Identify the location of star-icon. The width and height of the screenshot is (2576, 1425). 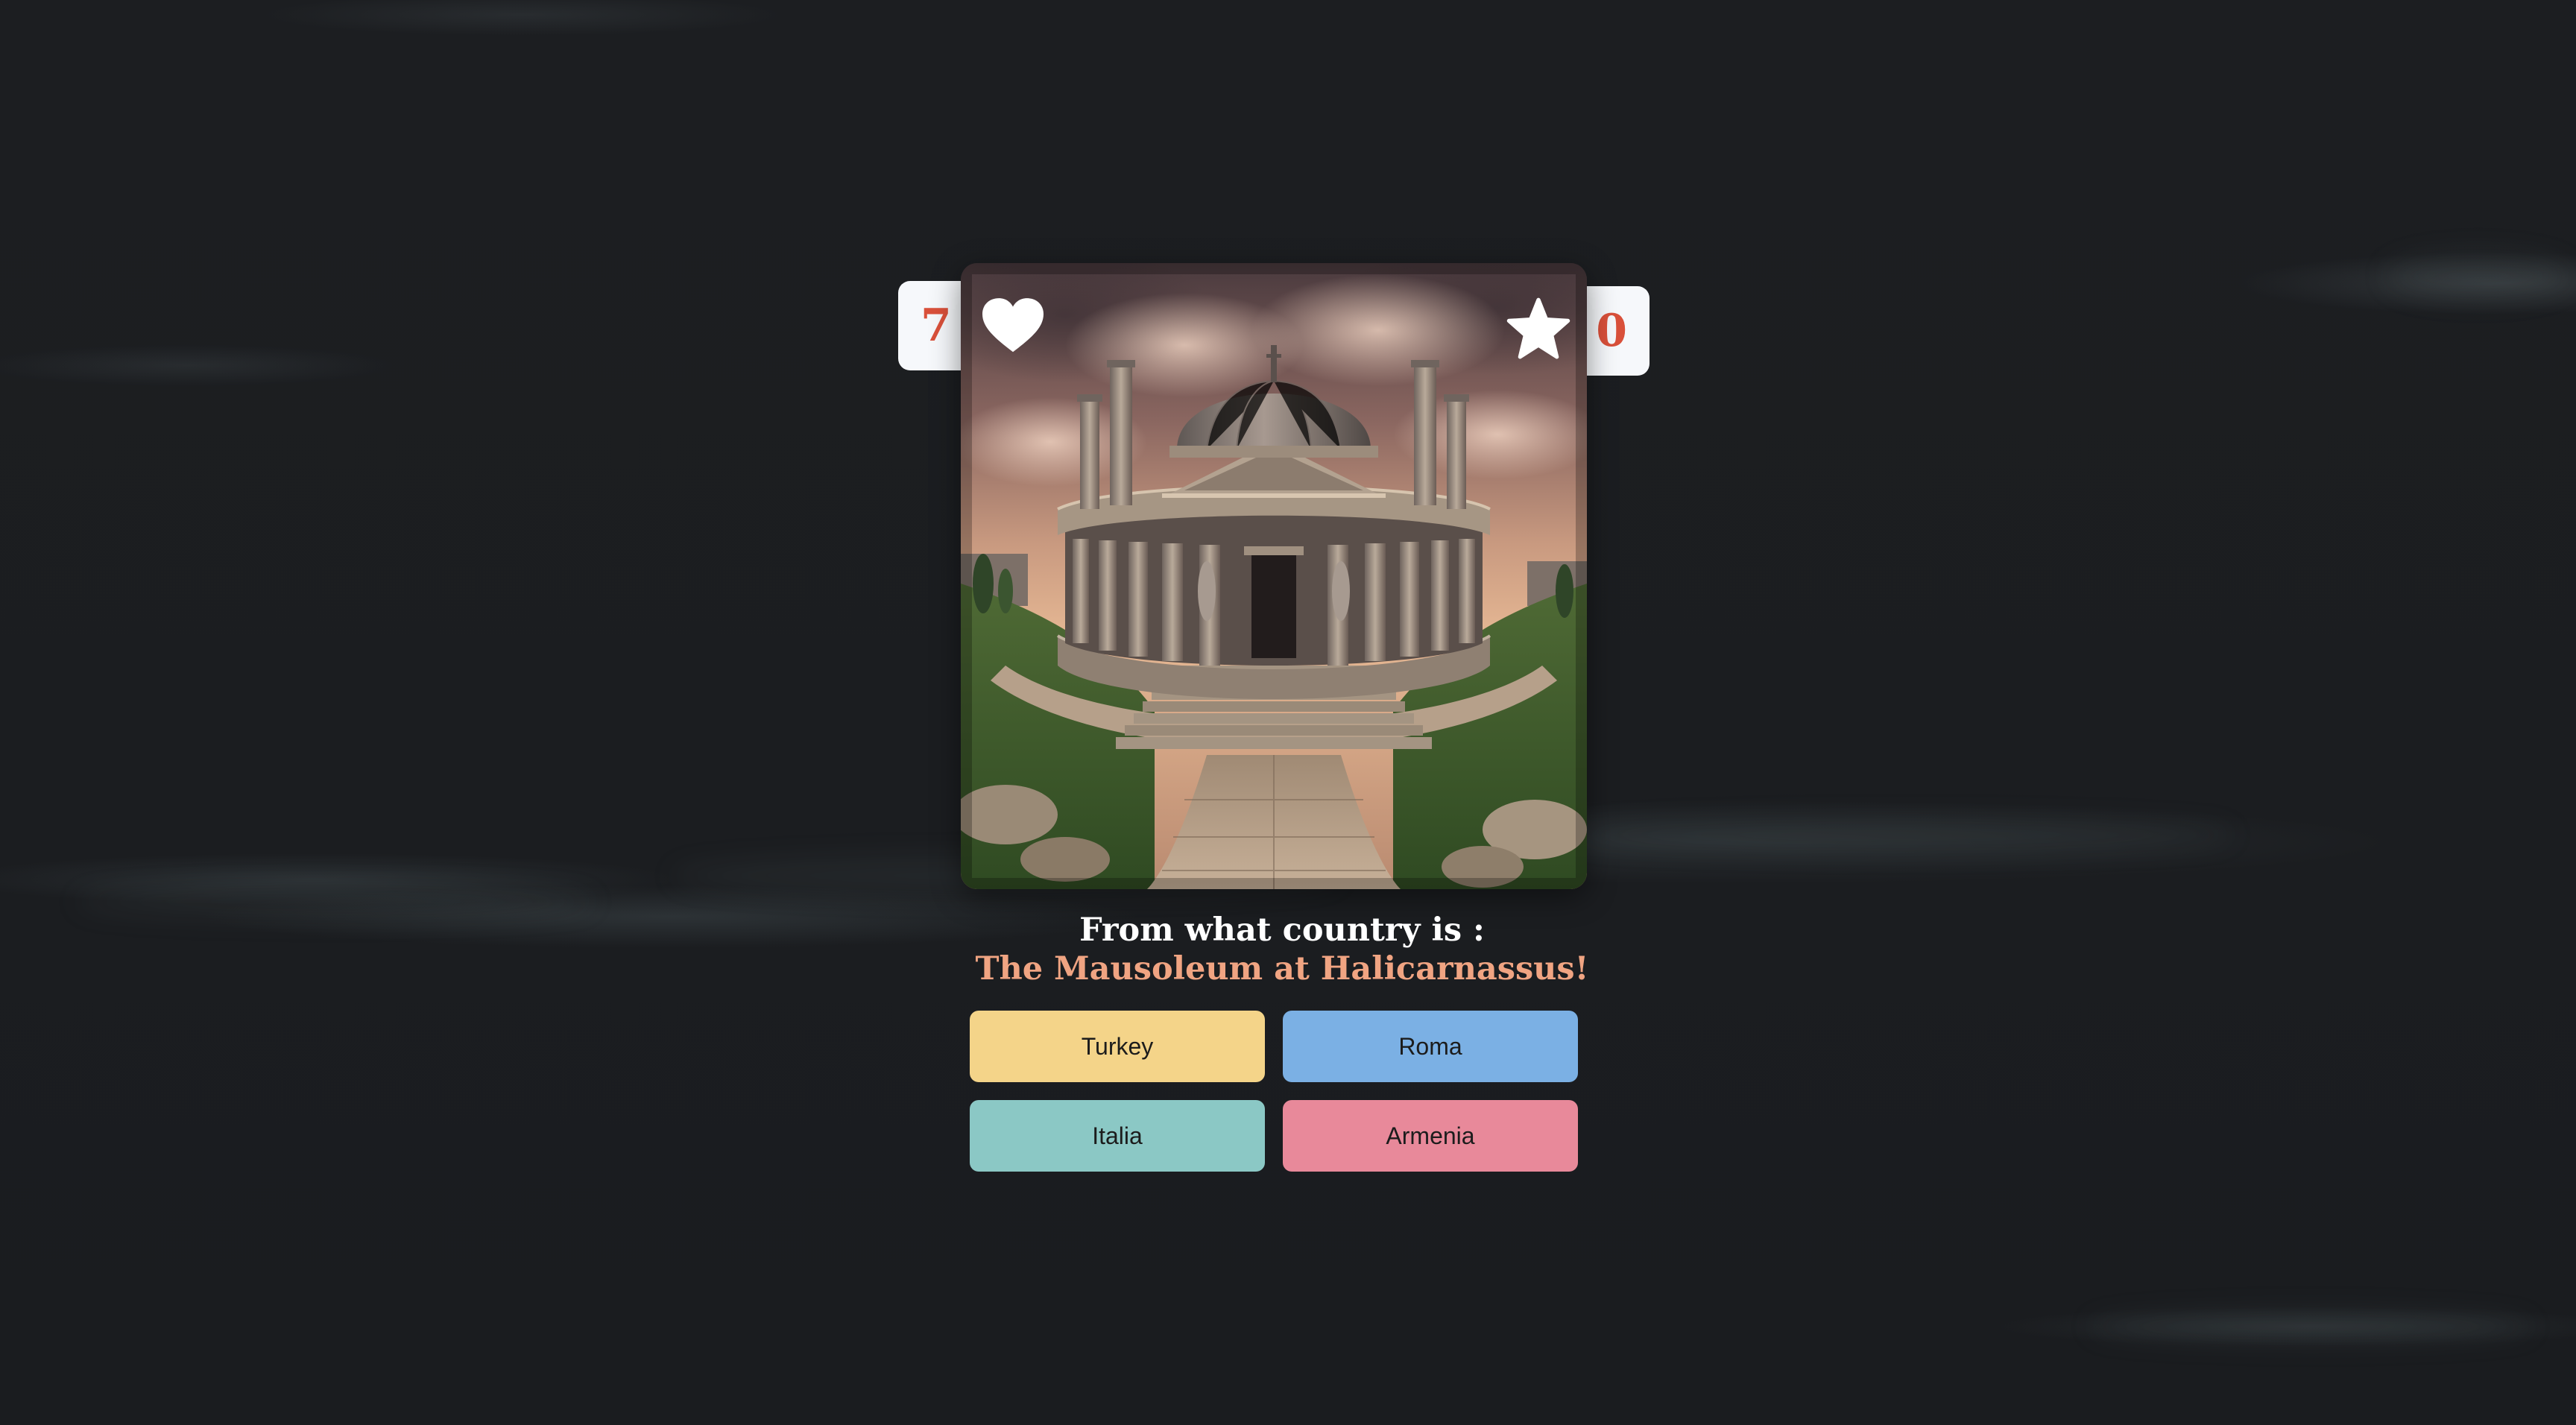
(1538, 328).